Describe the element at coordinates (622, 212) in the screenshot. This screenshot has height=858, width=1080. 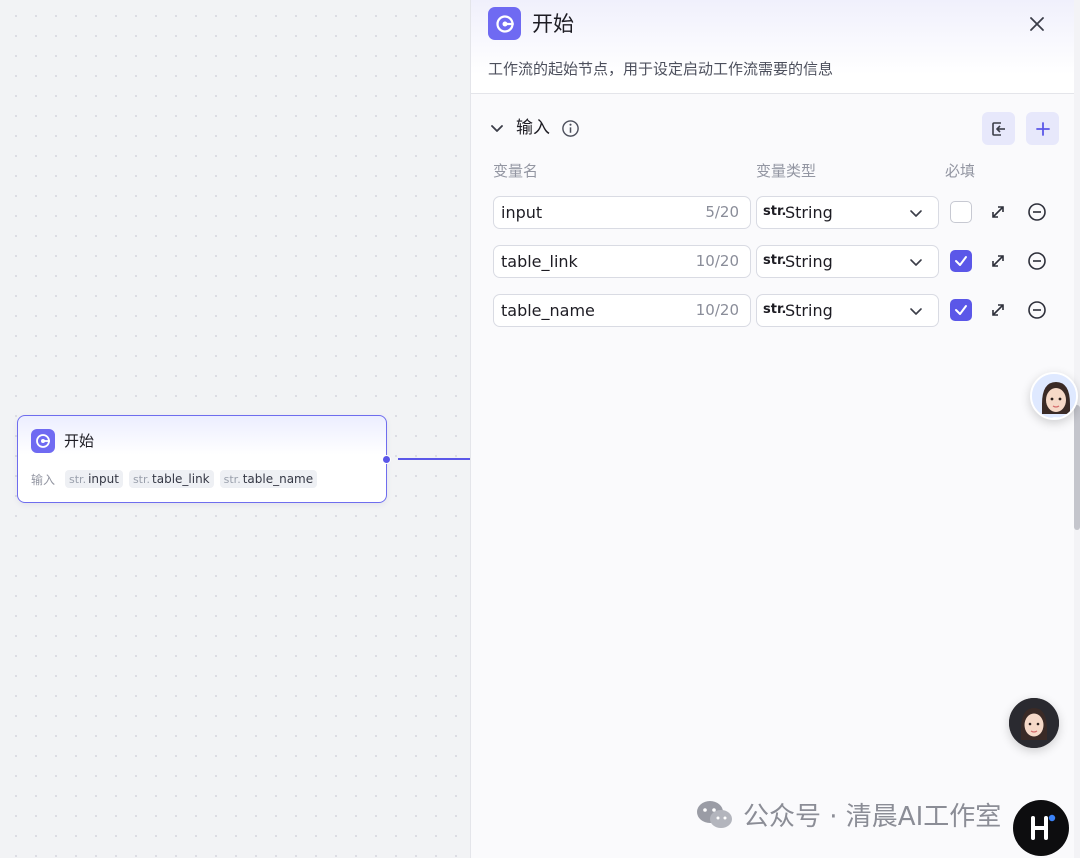
I see `variable-name-input: input 5/20` at that location.